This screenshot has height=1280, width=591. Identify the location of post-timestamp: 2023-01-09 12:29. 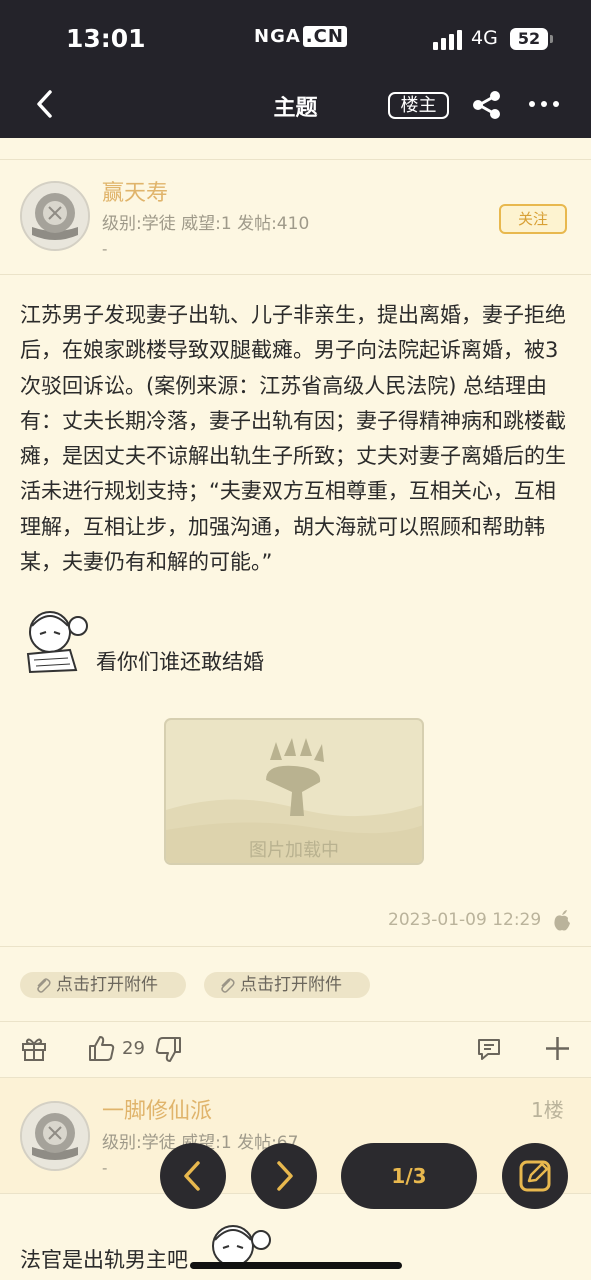
(465, 920).